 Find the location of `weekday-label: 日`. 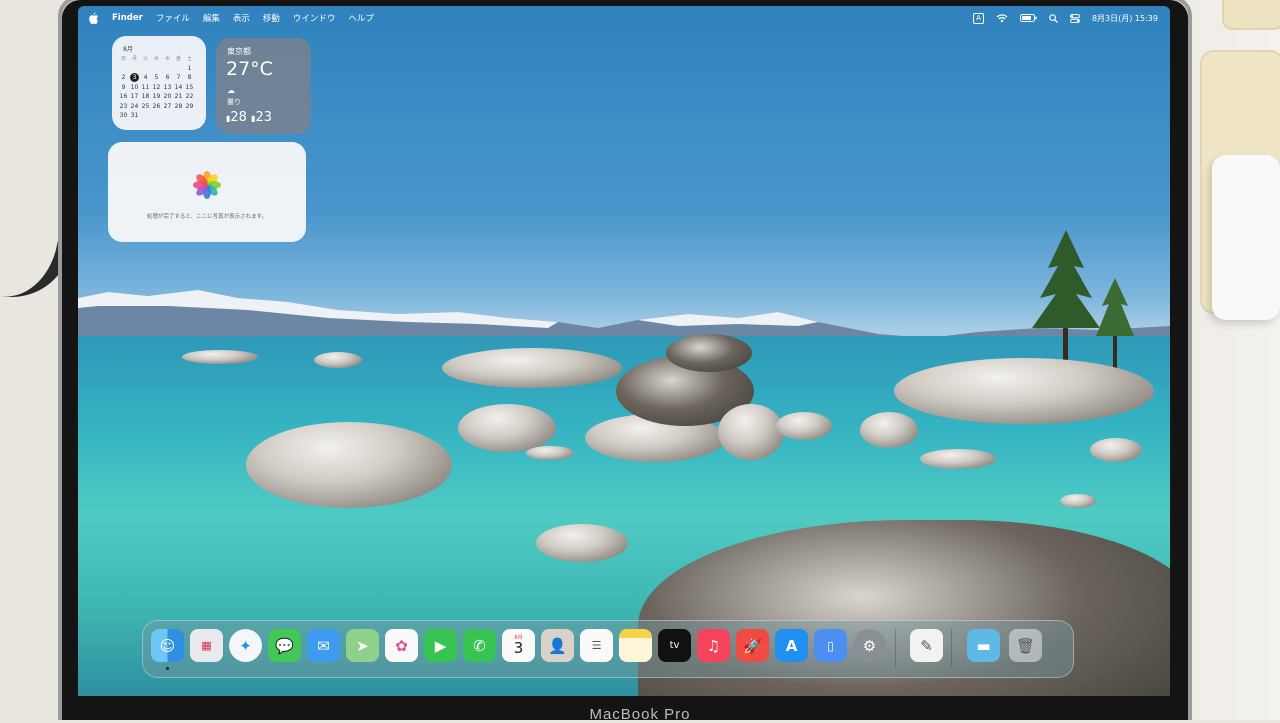

weekday-label: 日 is located at coordinates (123, 59).